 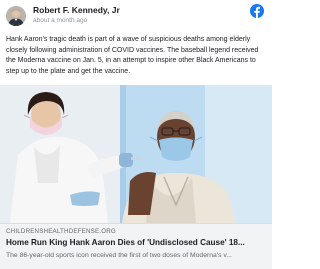 I want to click on facebook-icon, so click(x=257, y=11).